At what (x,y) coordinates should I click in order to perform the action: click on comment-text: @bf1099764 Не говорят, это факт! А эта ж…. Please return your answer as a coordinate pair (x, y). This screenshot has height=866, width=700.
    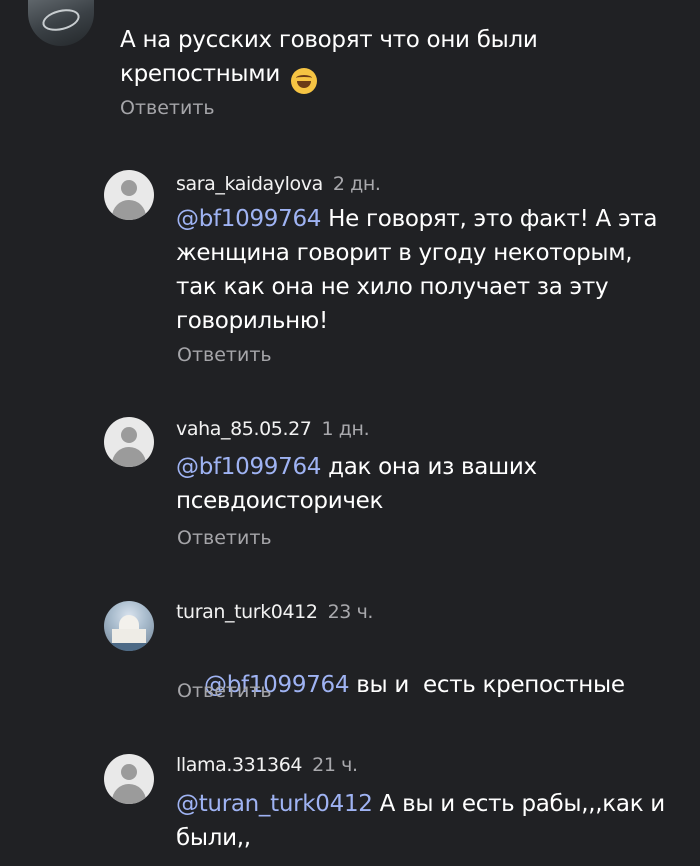
    Looking at the image, I should click on (426, 270).